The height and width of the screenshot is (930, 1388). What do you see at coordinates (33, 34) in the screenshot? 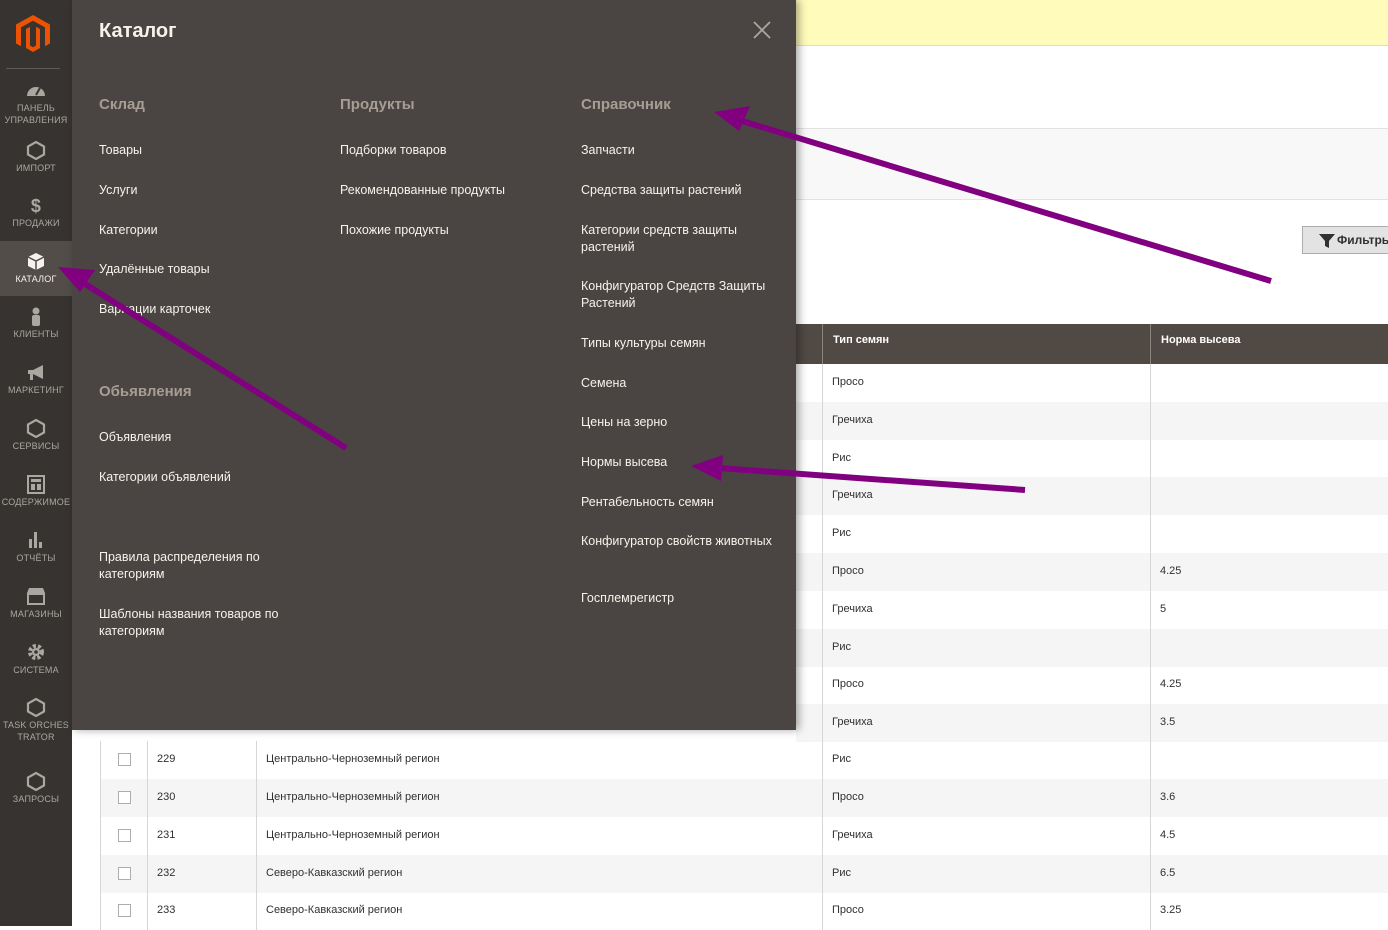
I see `magento-logo` at bounding box center [33, 34].